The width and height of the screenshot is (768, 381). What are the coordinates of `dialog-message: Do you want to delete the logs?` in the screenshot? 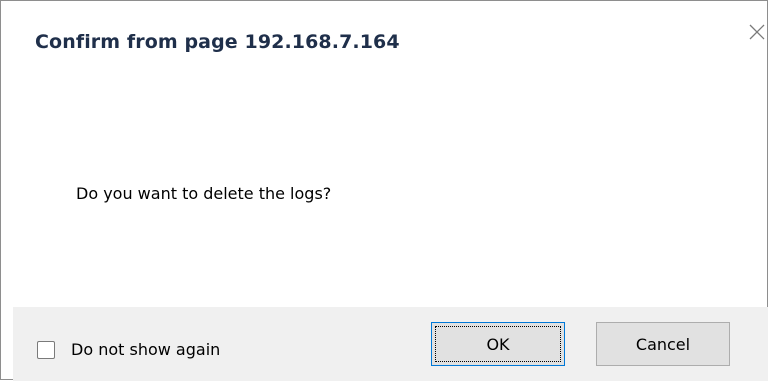 It's located at (204, 193).